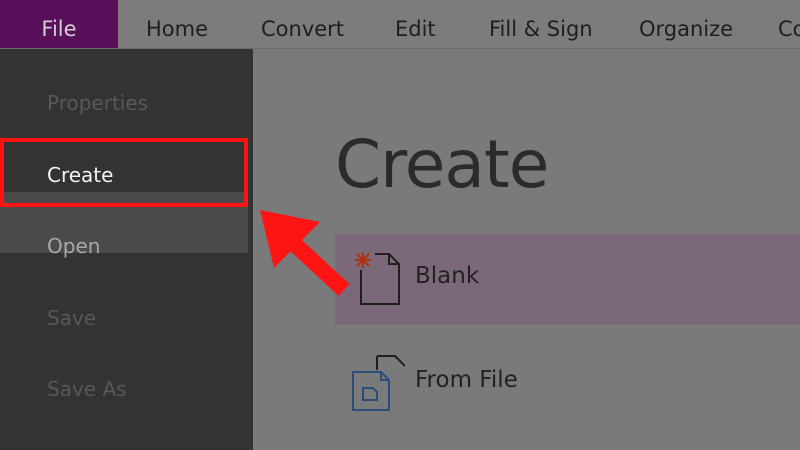 Image resolution: width=800 pixels, height=450 pixels. Describe the element at coordinates (447, 276) in the screenshot. I see `option-blank-label: Blank` at that location.